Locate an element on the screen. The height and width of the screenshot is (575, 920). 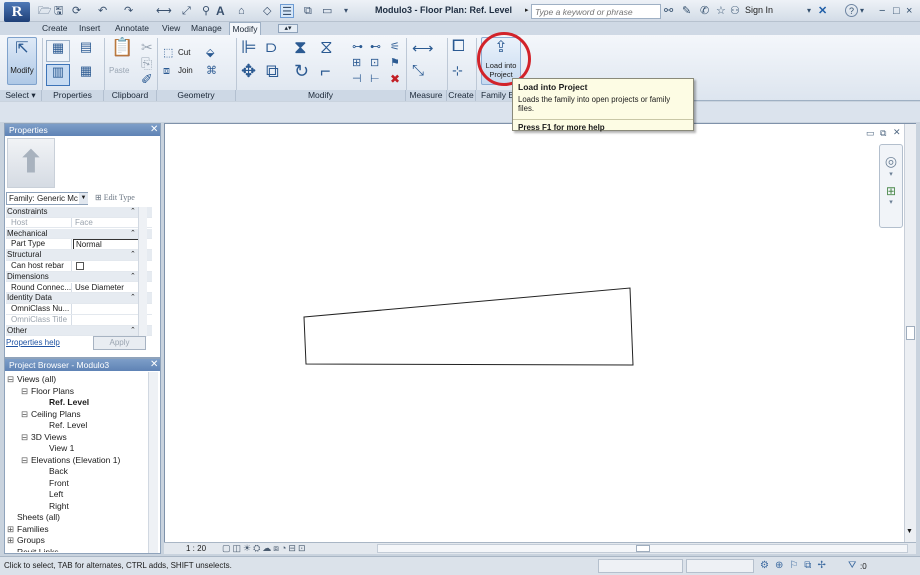
create-group-icon: ⊹ is located at coordinates (457, 71).